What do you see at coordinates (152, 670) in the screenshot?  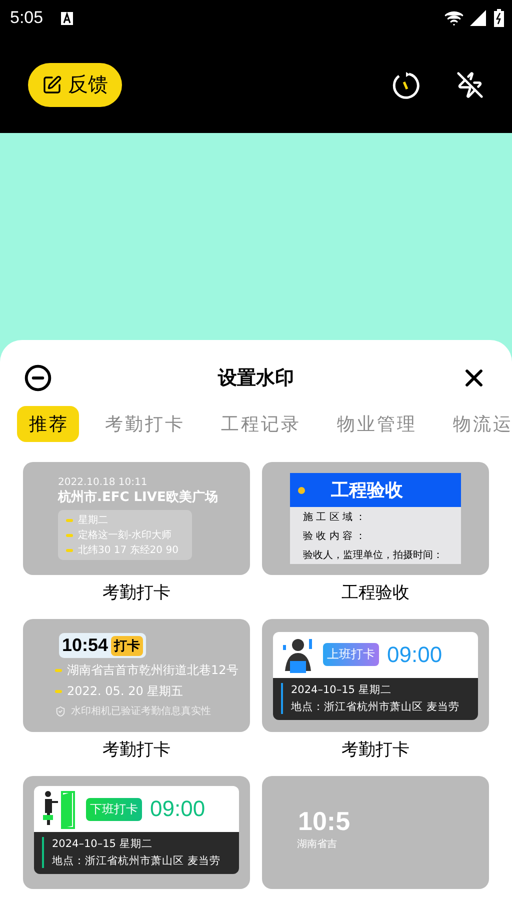 I see `preview-line: 湖南省吉首市乾州街道北巷12号` at bounding box center [152, 670].